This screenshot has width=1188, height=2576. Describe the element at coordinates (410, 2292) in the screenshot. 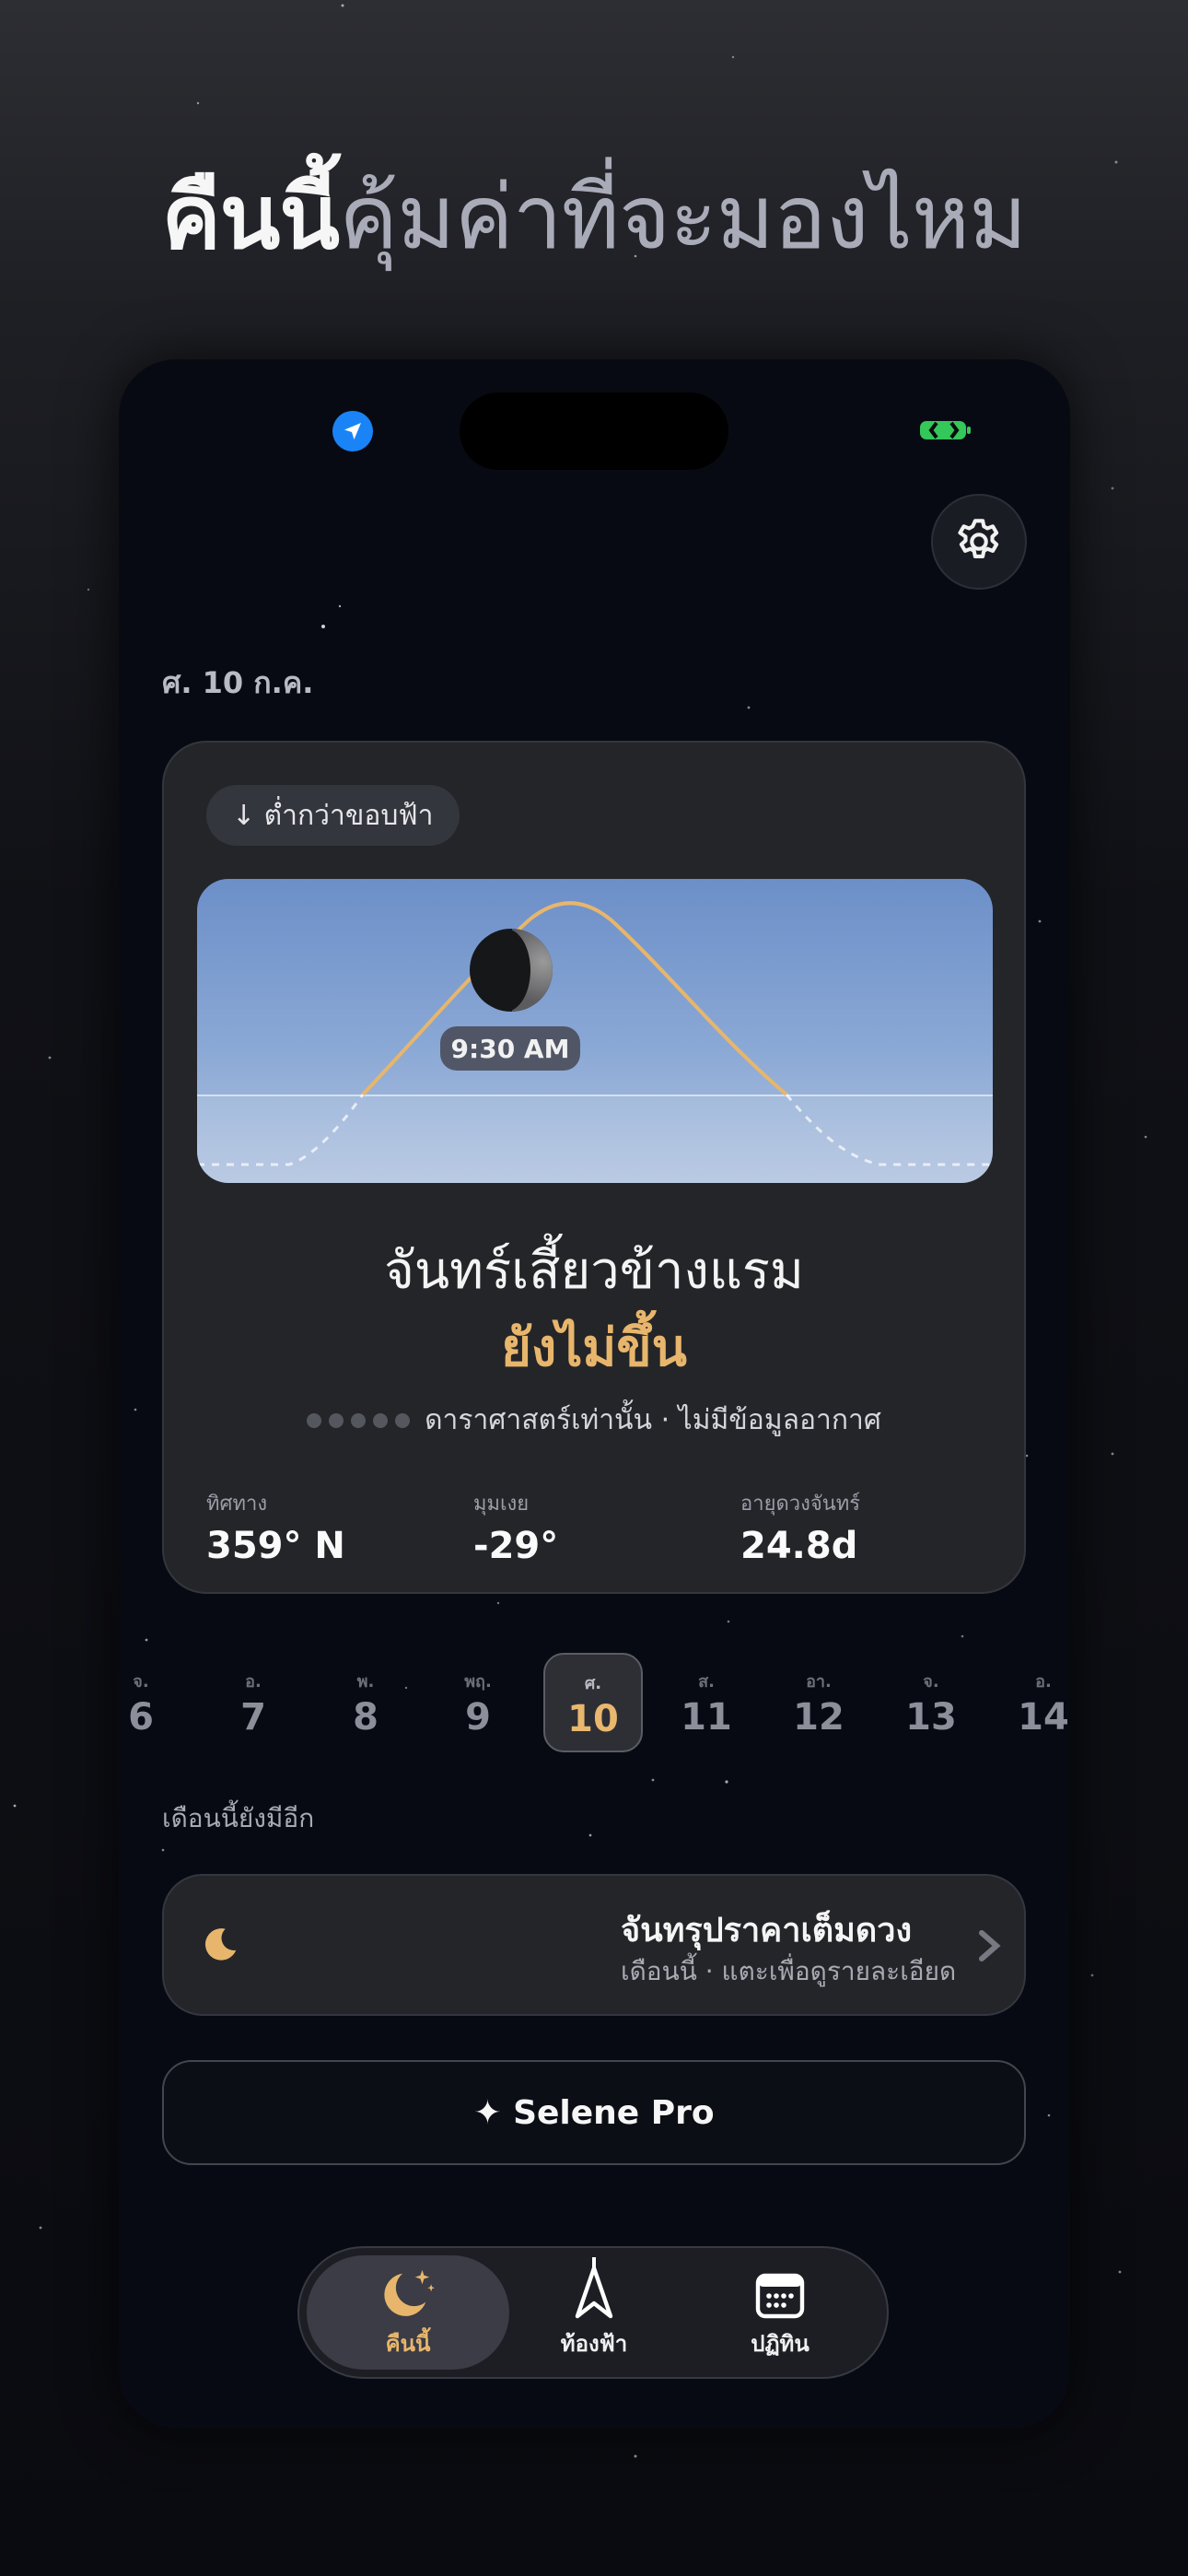

I see `moon-stars-icon` at that location.